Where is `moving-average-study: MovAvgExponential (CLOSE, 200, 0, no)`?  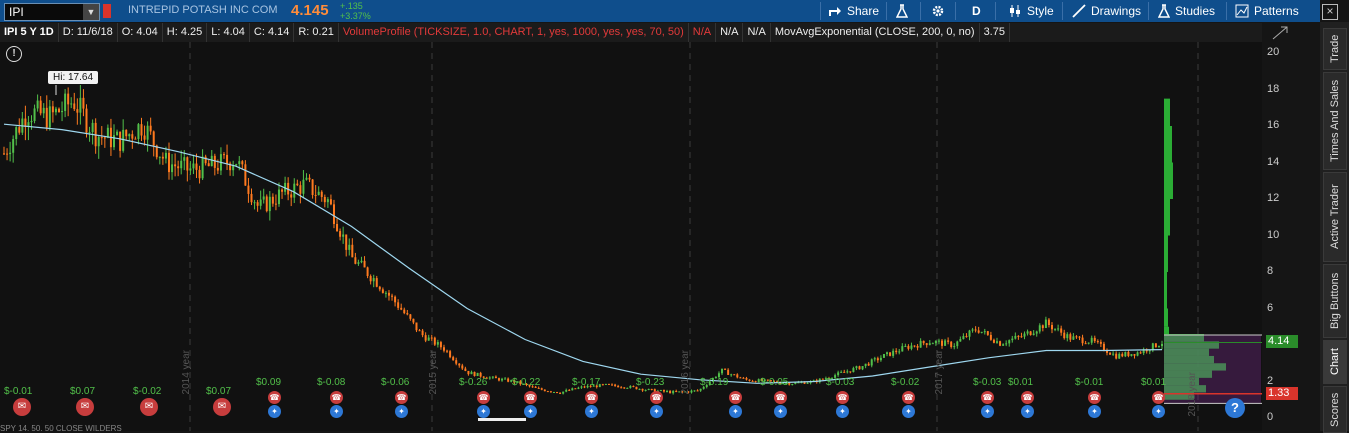
moving-average-study: MovAvgExponential (CLOSE, 200, 0, no) is located at coordinates (875, 32).